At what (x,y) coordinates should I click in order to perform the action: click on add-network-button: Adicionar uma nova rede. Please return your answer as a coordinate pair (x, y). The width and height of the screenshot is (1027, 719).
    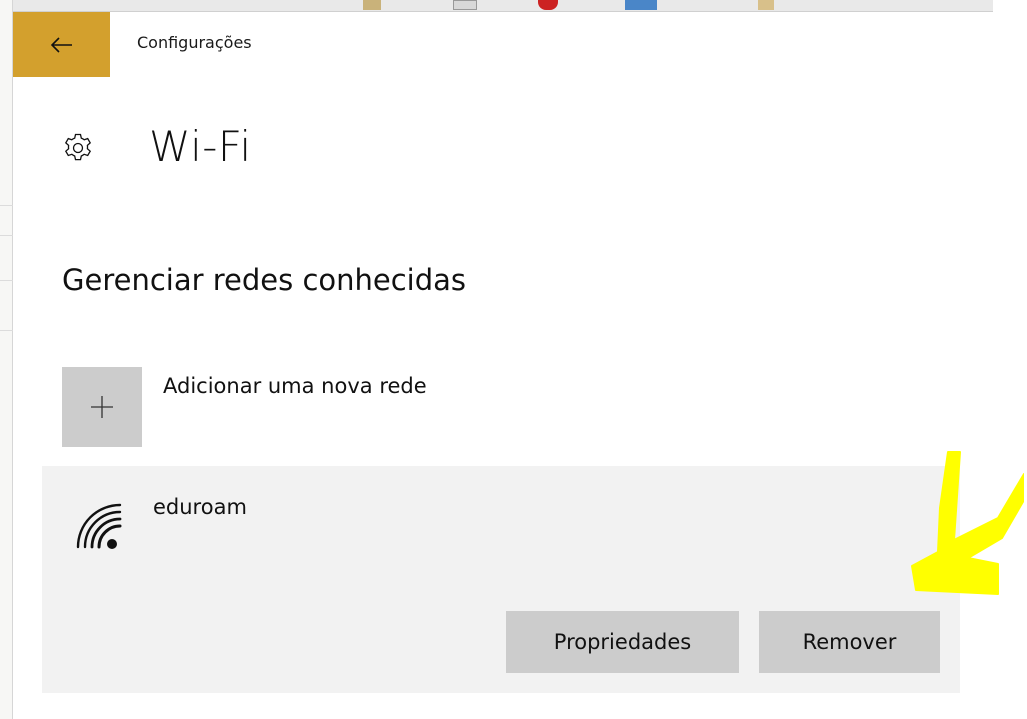
    Looking at the image, I should click on (272, 407).